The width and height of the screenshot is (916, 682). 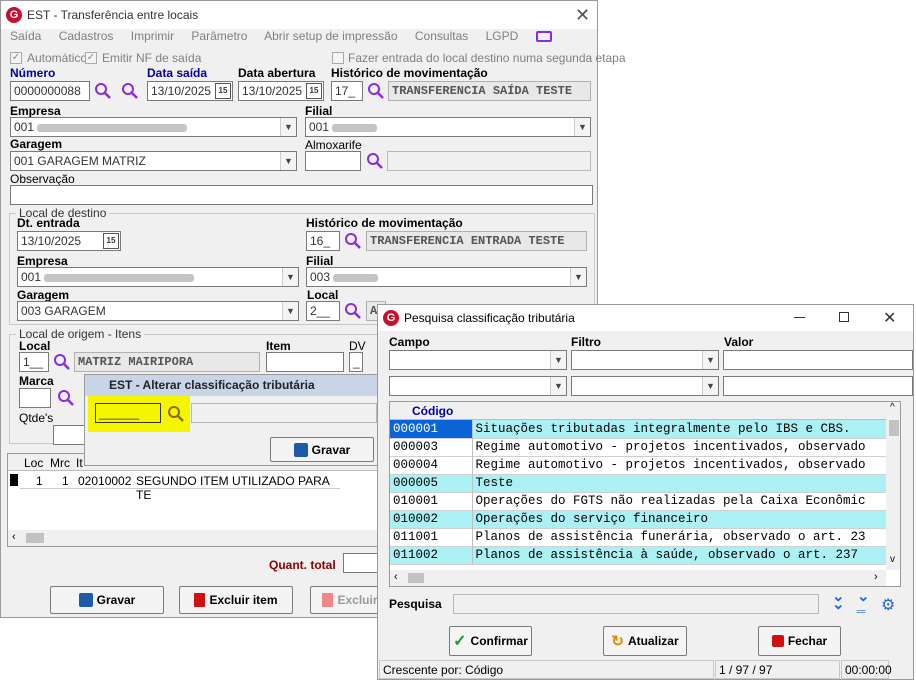 I want to click on destino-historico-code-field: 16_, so click(x=323, y=241).